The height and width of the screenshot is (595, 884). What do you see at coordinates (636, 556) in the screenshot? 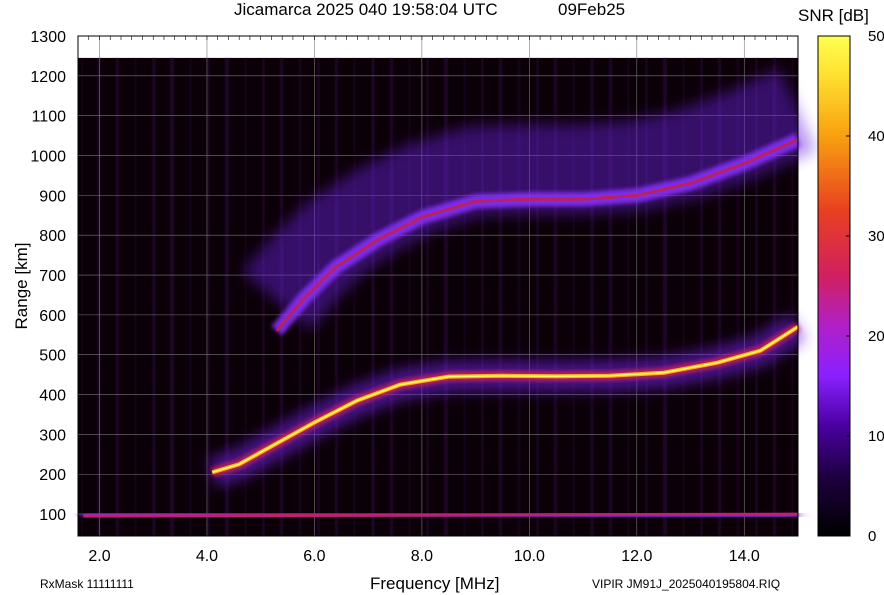
I see `x-tick-label: 12.0` at bounding box center [636, 556].